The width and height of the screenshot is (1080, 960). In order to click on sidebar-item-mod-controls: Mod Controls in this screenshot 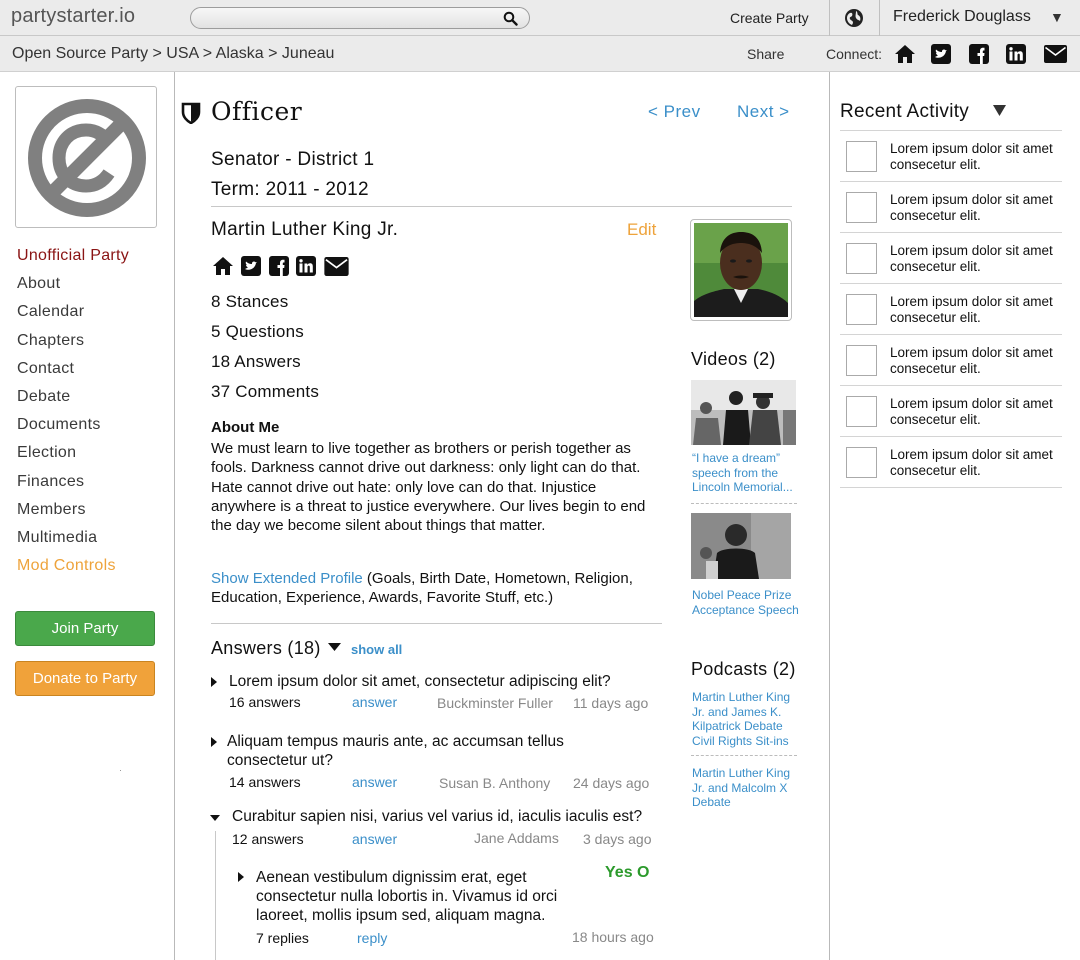, I will do `click(73, 570)`.